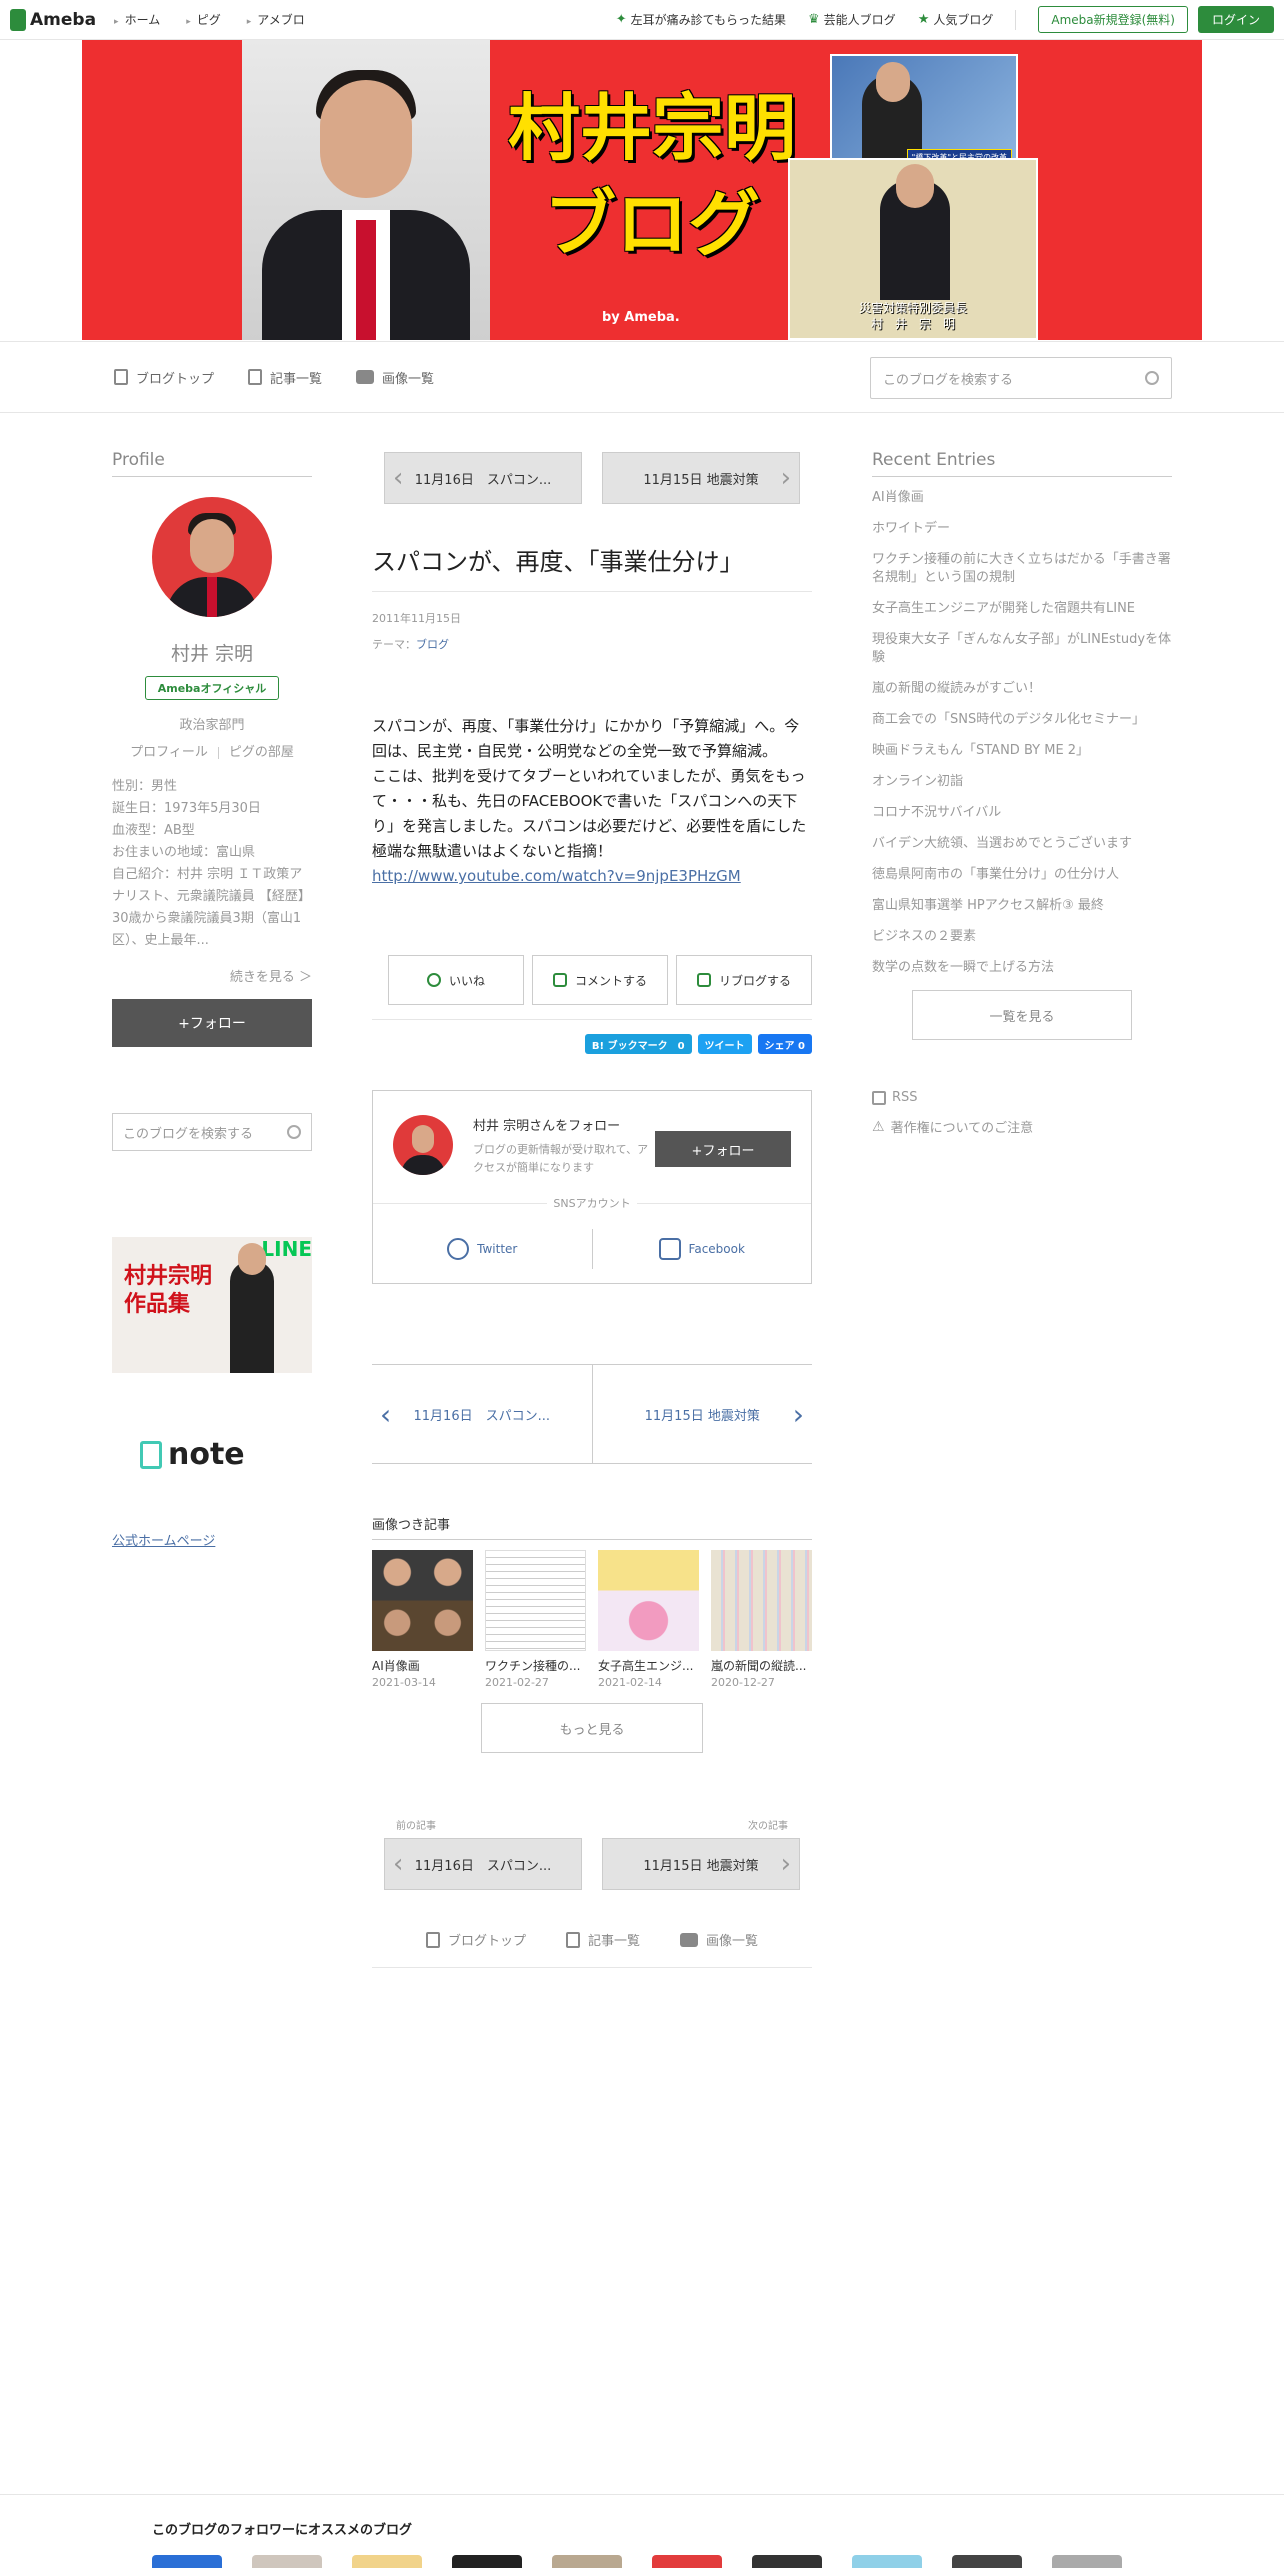  Describe the element at coordinates (602, 1939) in the screenshot. I see `bottom-nav-entry-list: 記事一覧` at that location.